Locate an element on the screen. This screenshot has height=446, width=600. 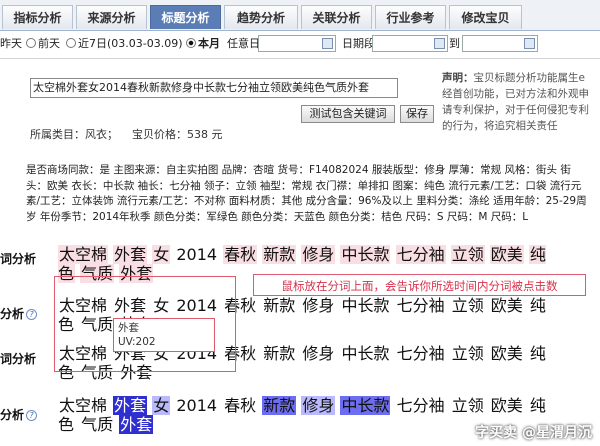
save-button: 保存 is located at coordinates (417, 114).